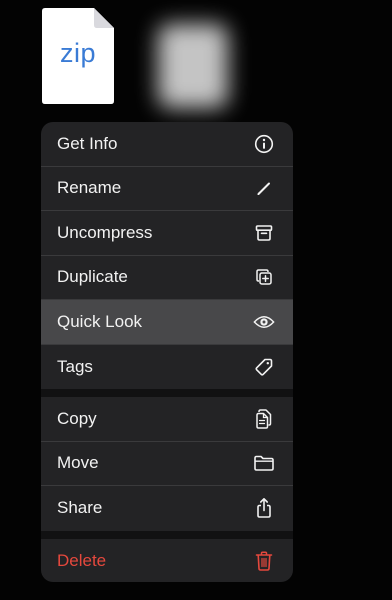 This screenshot has width=392, height=600. What do you see at coordinates (264, 419) in the screenshot?
I see `doc-on-doc-icon` at bounding box center [264, 419].